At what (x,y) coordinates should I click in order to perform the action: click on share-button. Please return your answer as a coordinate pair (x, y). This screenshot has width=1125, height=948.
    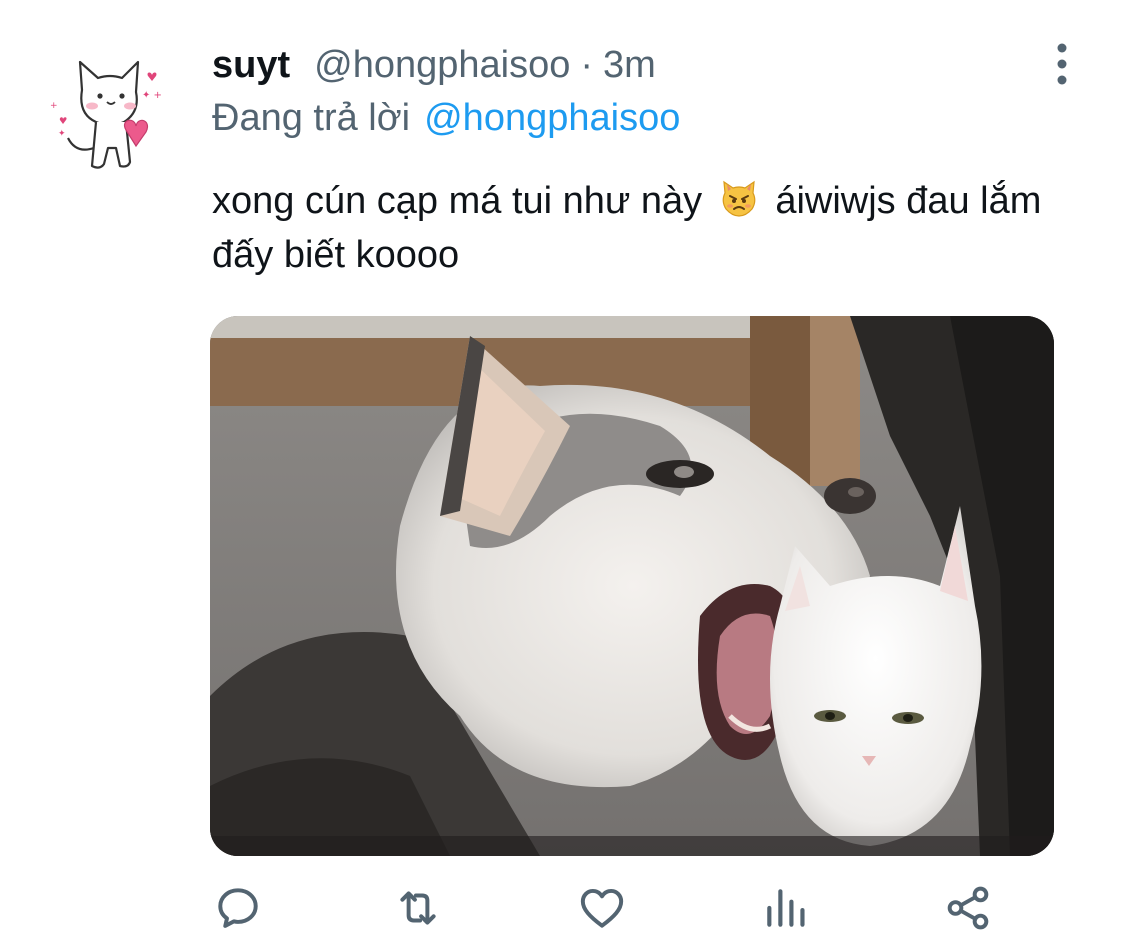
    Looking at the image, I should click on (968, 908).